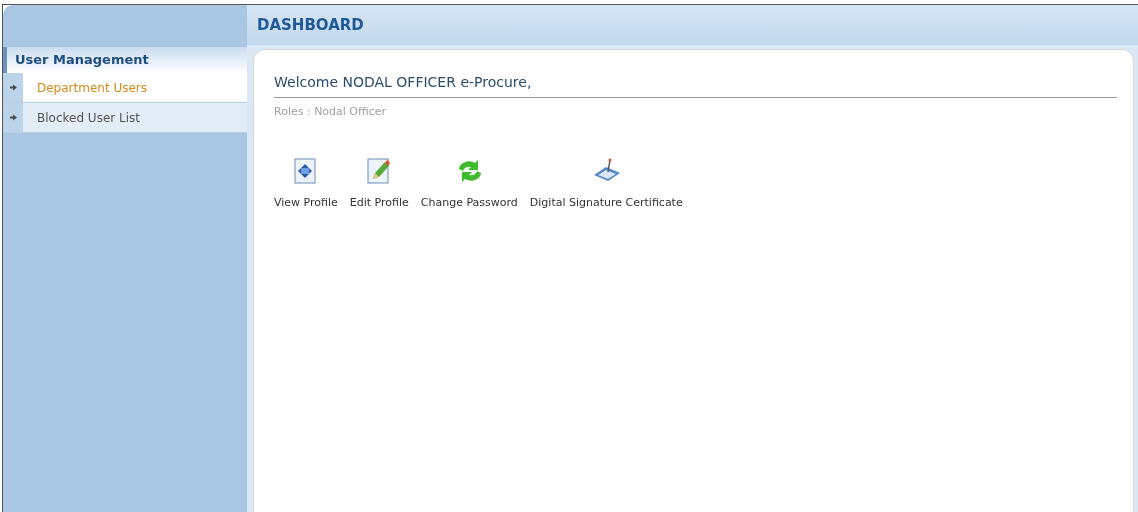 This screenshot has height=512, width=1138. Describe the element at coordinates (692, 25) in the screenshot. I see `page-title: DASHBOARD` at that location.